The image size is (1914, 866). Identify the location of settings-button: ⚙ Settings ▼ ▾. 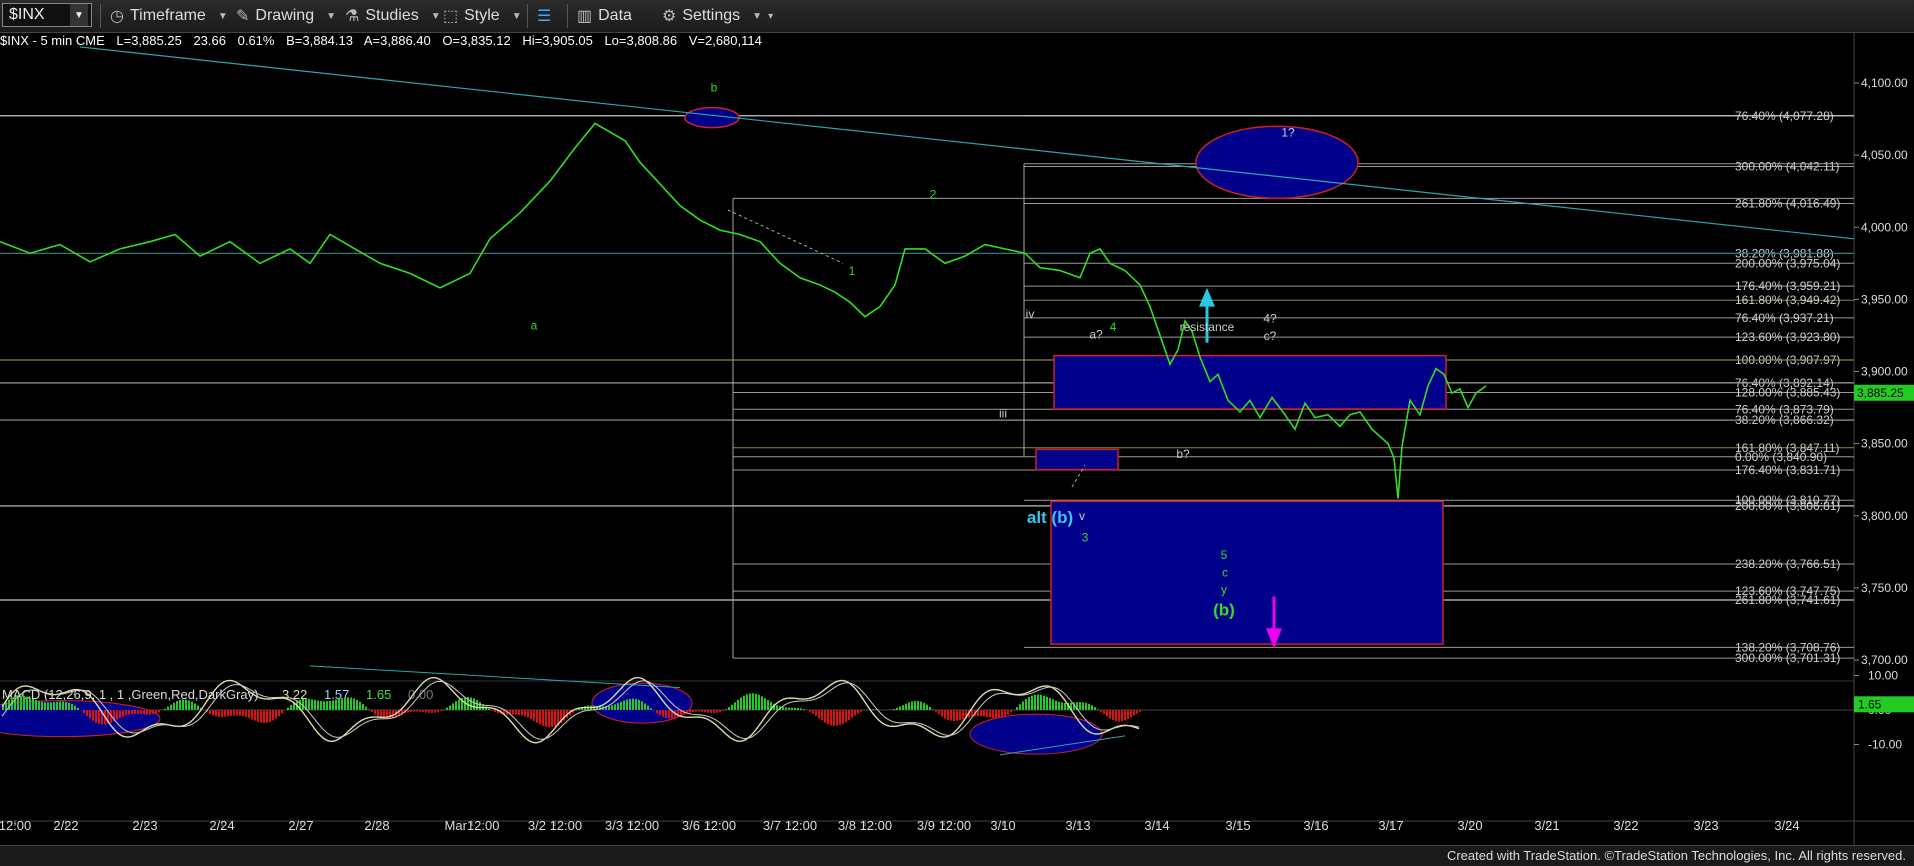
(717, 16).